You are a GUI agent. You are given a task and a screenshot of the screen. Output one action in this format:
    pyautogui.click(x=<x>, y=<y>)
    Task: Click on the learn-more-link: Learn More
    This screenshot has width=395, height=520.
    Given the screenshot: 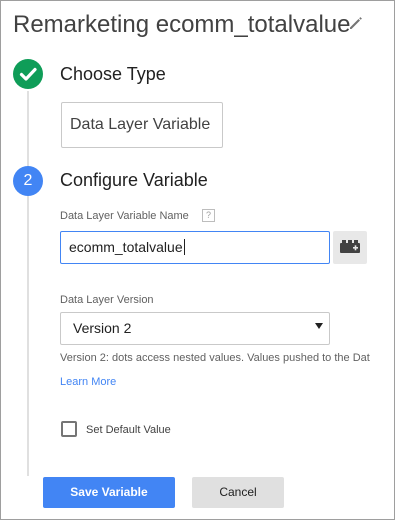 What is the action you would take?
    pyautogui.click(x=88, y=382)
    